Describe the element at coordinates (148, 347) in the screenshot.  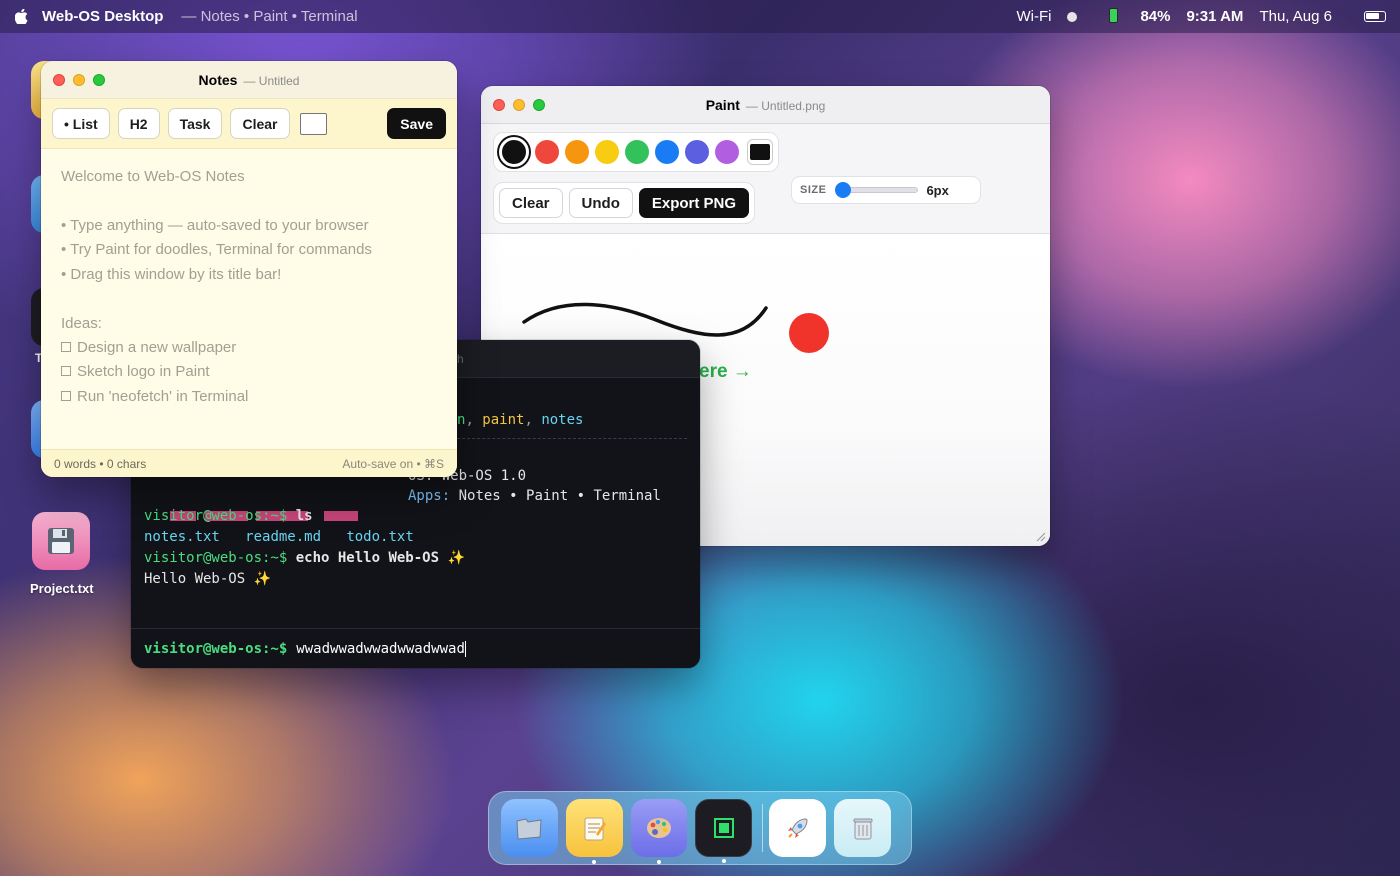
I see `notes-task-item: Design a new wallpaper` at that location.